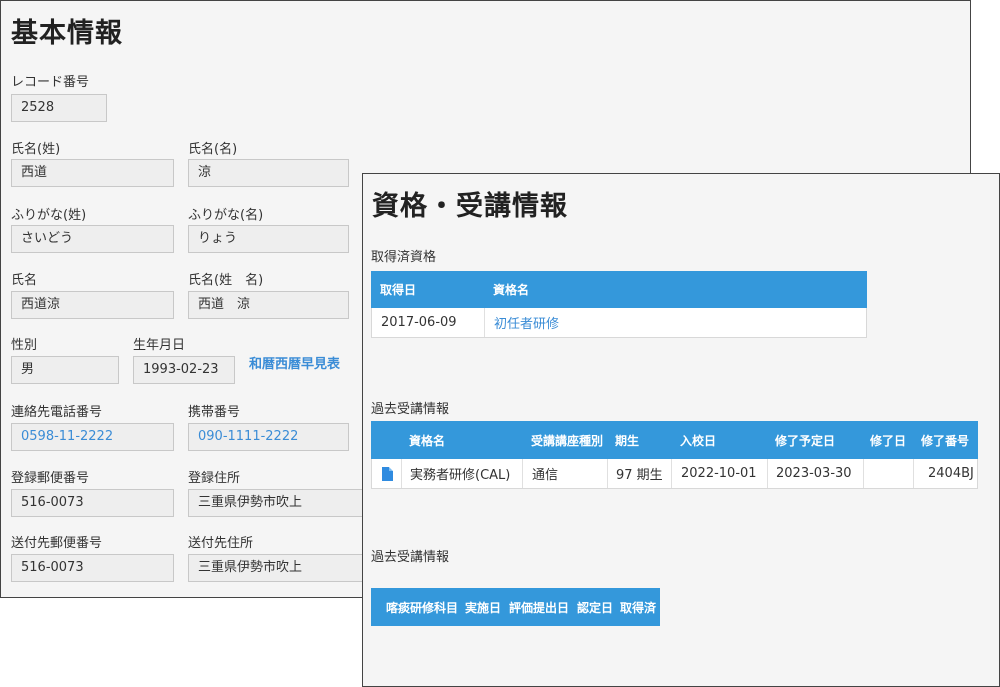 This screenshot has height=687, width=1000. Describe the element at coordinates (674, 440) in the screenshot. I see `past-course-table-header: 資格名 受講講座種別 期生 入校日 修了予定日 修了日 修了番号` at that location.